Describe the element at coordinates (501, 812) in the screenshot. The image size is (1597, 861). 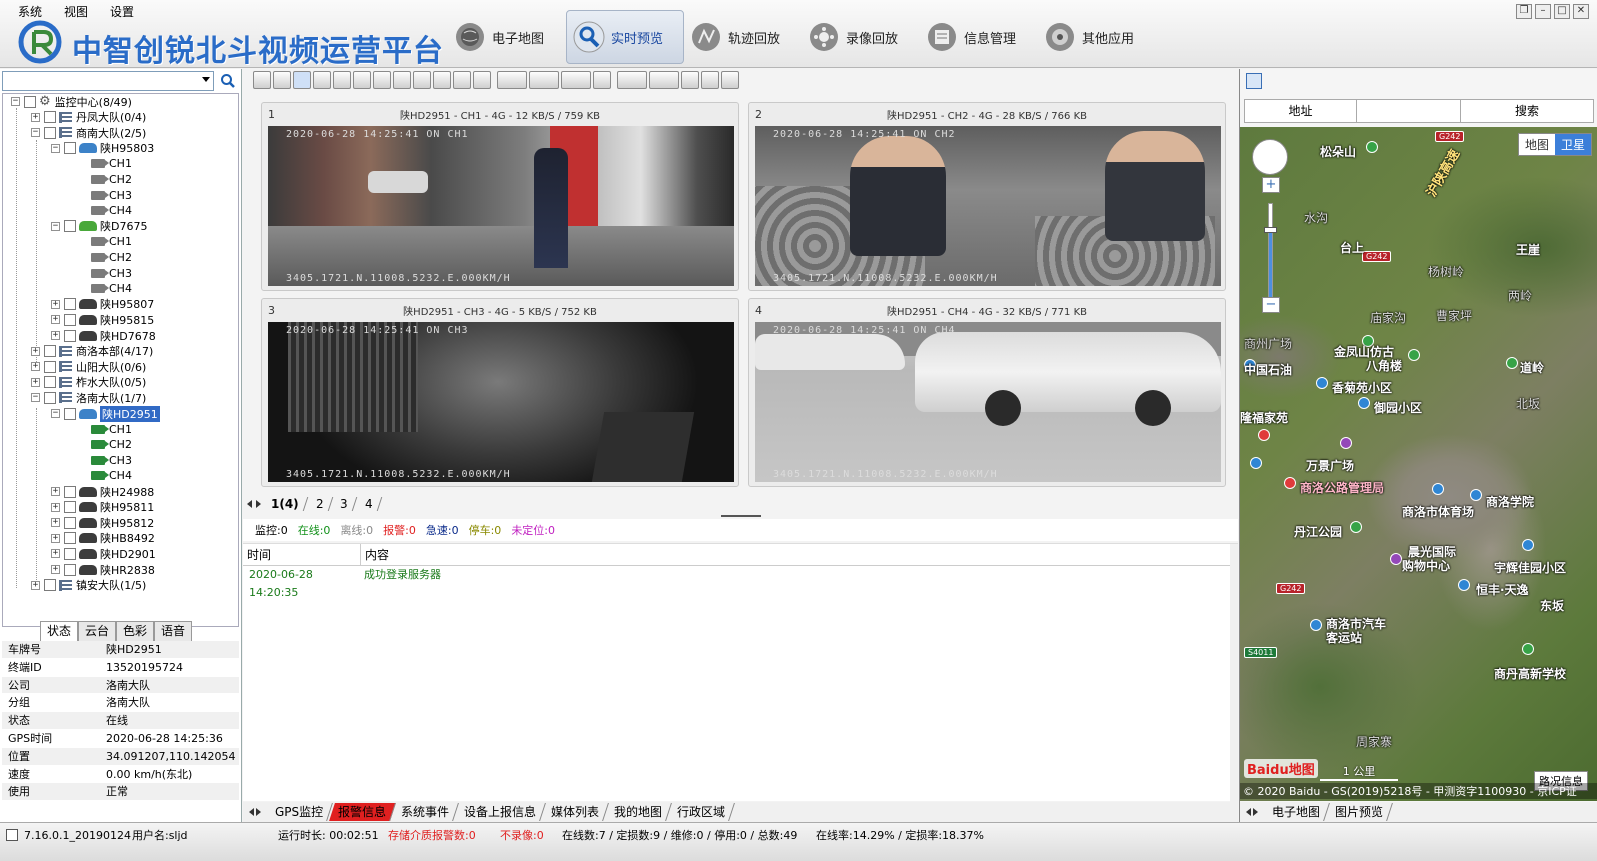
I see `tab-device-reports: 设备上报信息` at that location.